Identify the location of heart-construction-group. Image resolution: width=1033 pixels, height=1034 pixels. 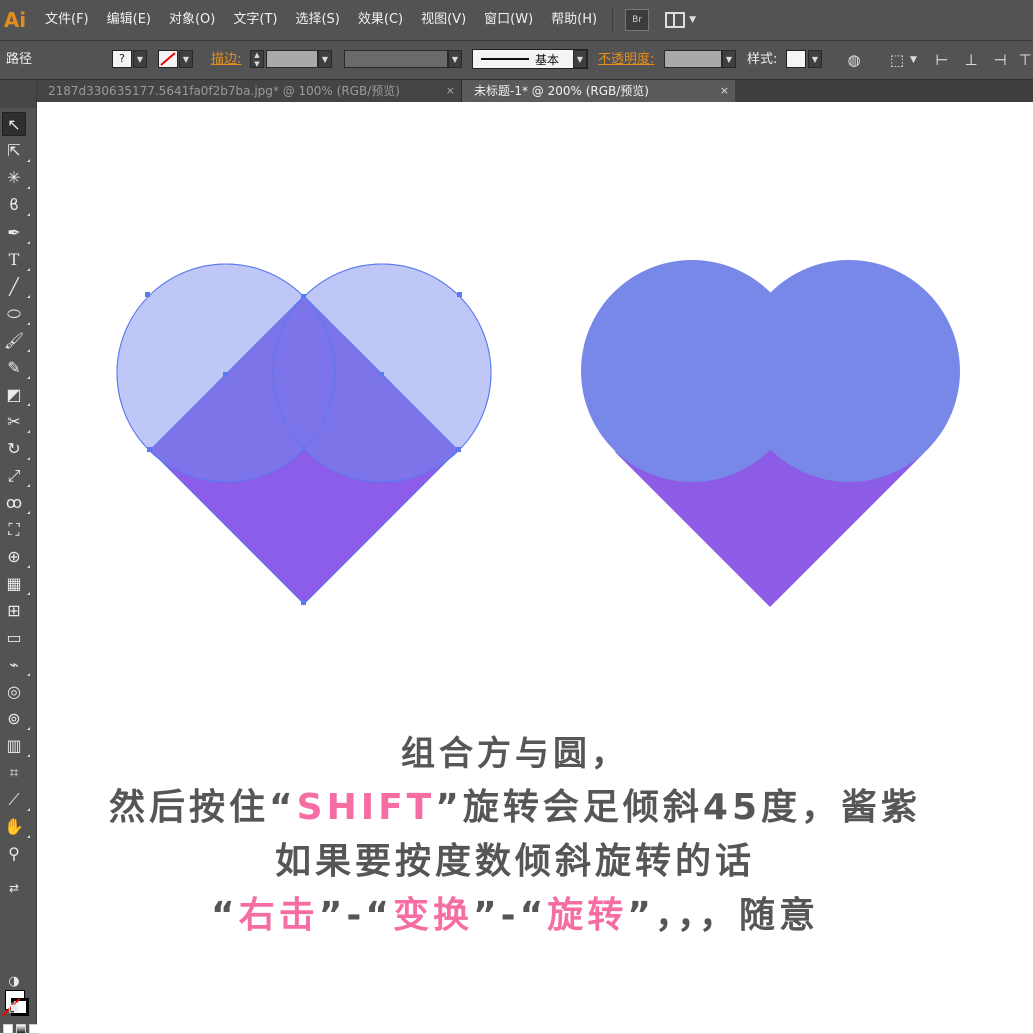
(304, 434).